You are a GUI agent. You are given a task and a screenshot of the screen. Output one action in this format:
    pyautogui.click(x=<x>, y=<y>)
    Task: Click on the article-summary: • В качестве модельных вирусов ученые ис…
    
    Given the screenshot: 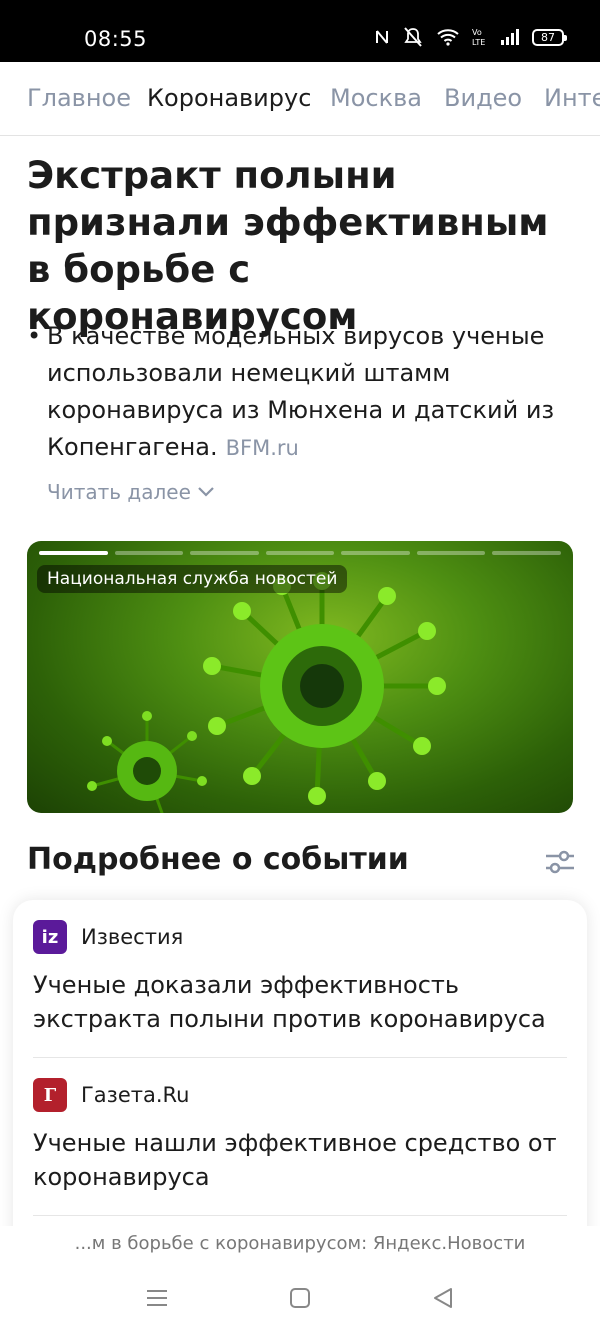 What is the action you would take?
    pyautogui.click(x=299, y=392)
    